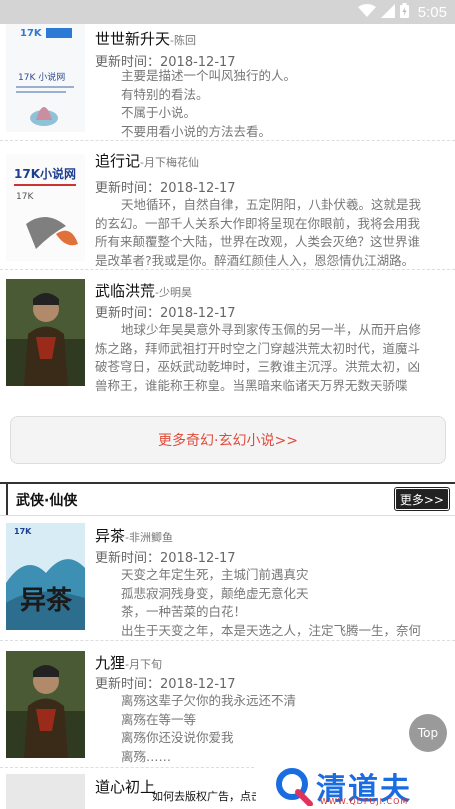 Image resolution: width=455 pixels, height=809 pixels. Describe the element at coordinates (45, 576) in the screenshot. I see `book-cover: 17K 异茶` at that location.